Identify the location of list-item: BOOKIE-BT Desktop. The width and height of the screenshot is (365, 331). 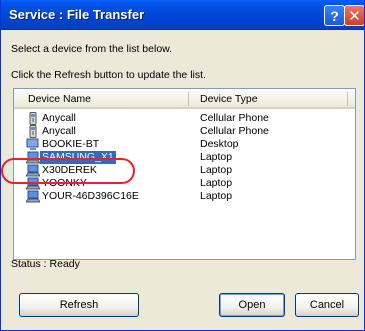
(184, 144).